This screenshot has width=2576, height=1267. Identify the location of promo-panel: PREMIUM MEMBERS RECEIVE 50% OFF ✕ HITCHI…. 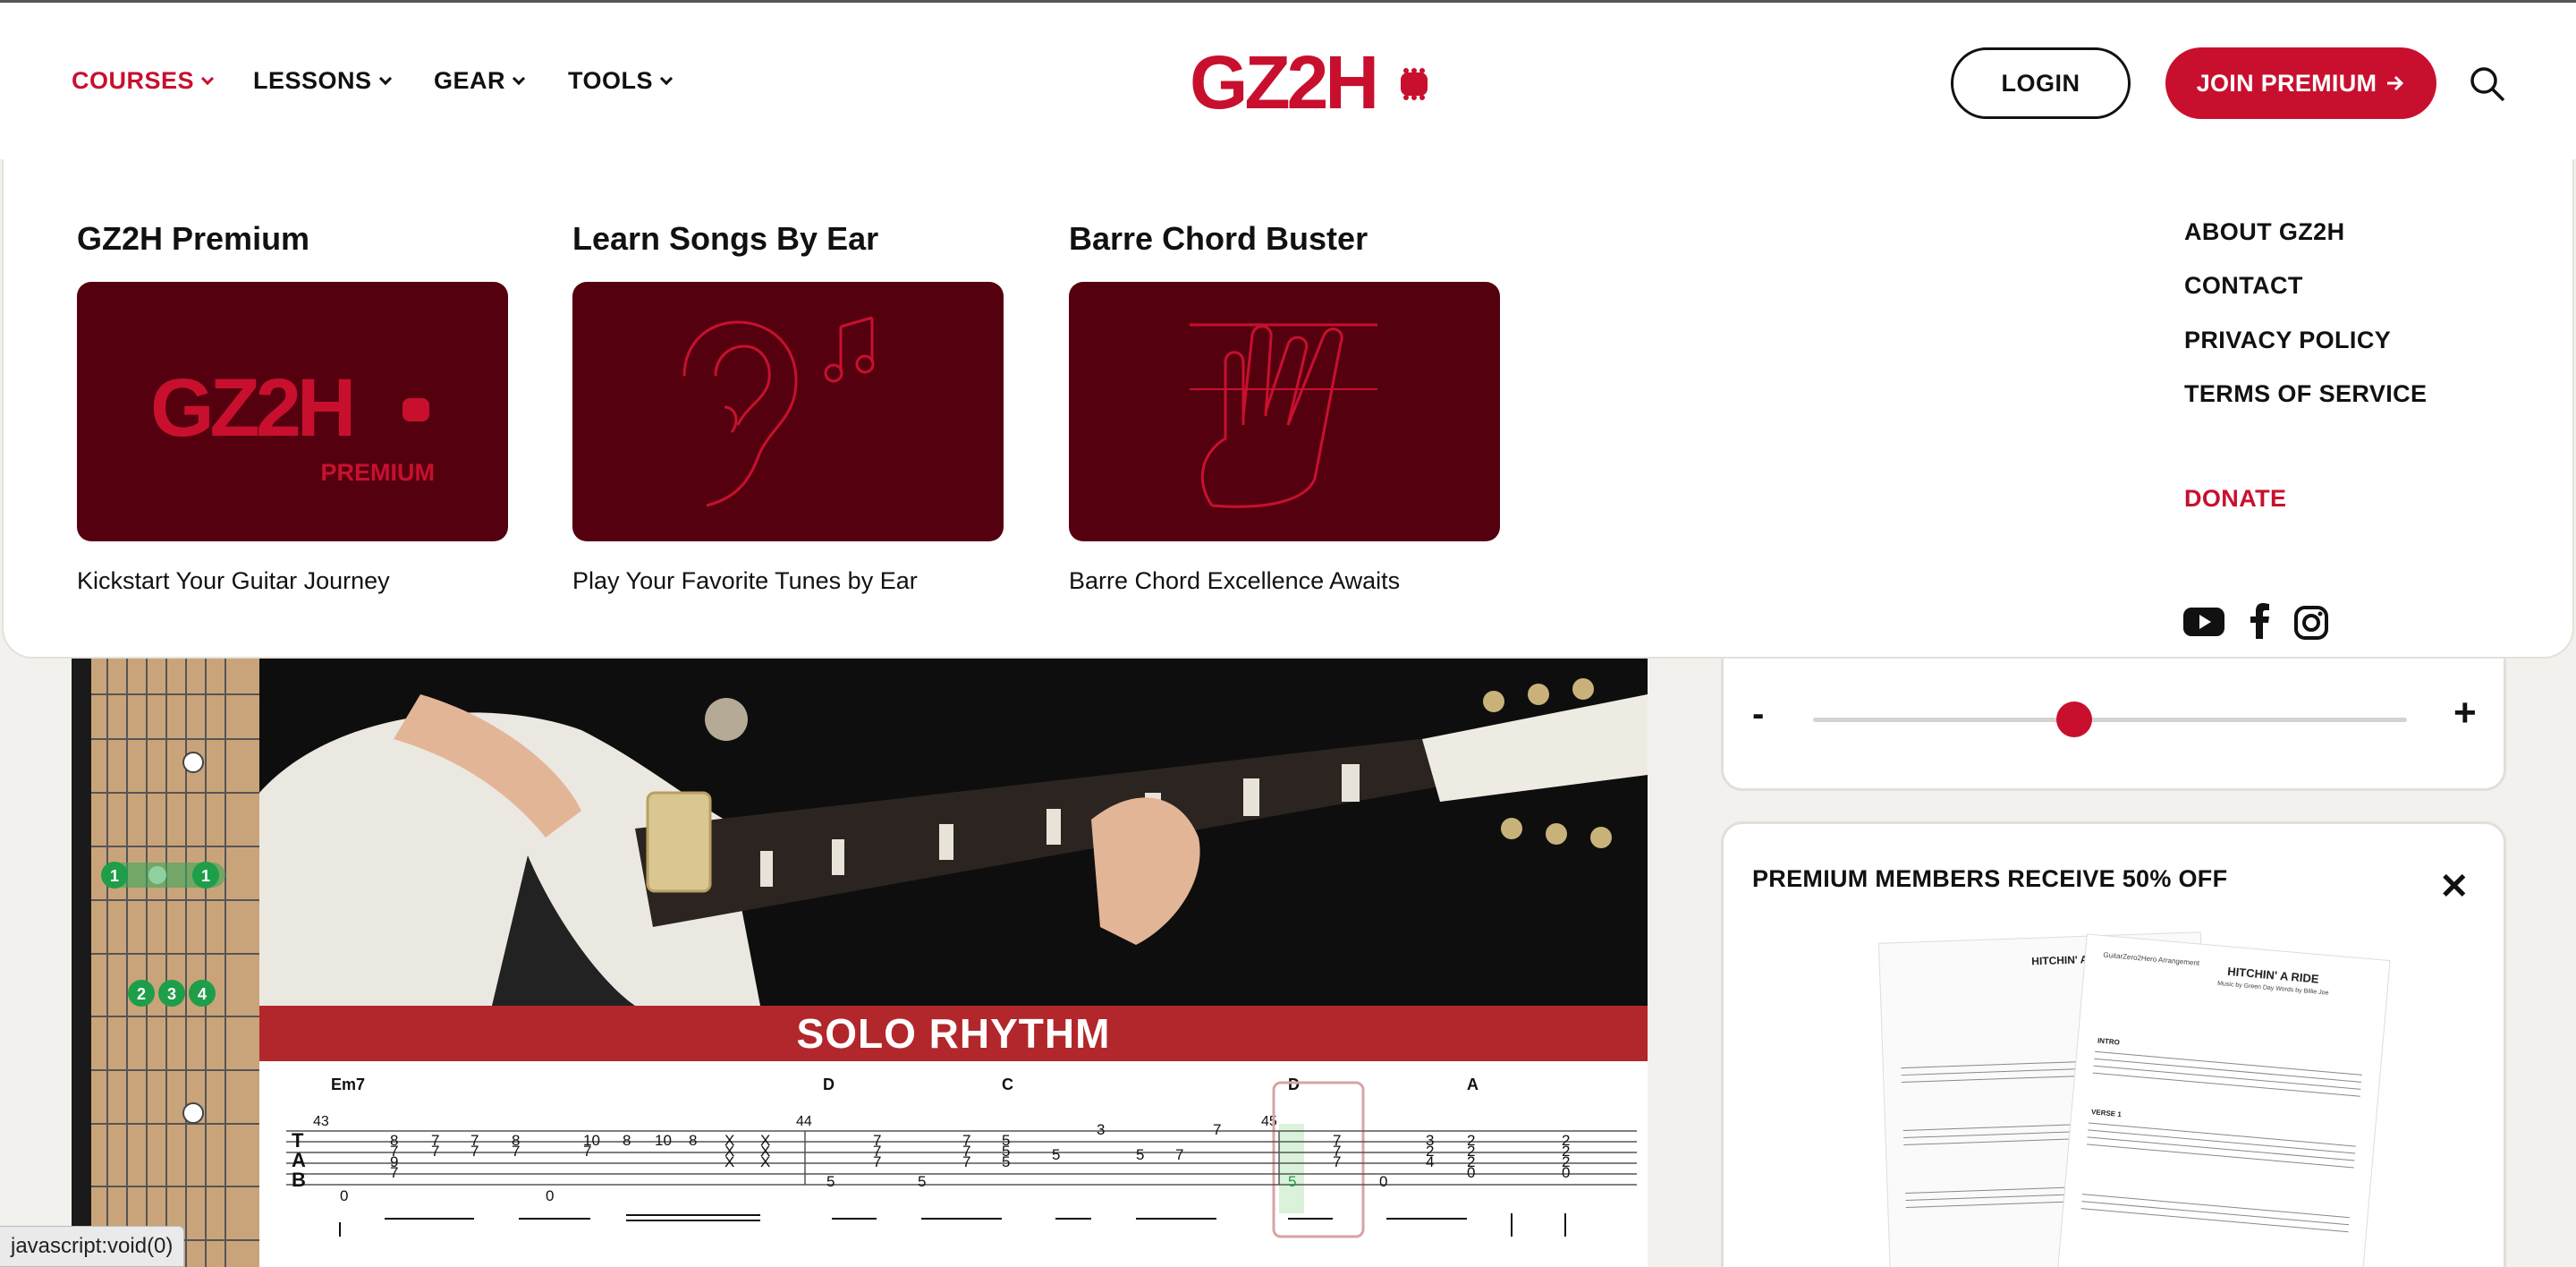
(2113, 1044).